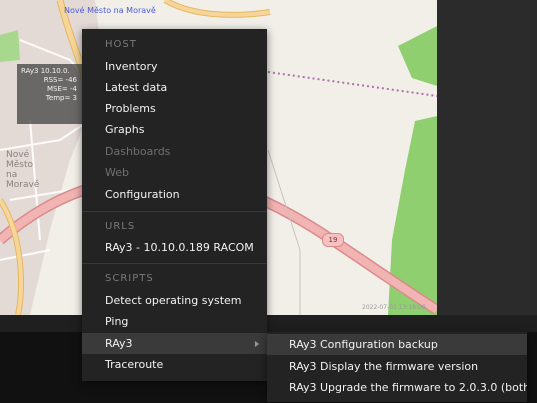  I want to click on footer-bar, so click(268, 323).